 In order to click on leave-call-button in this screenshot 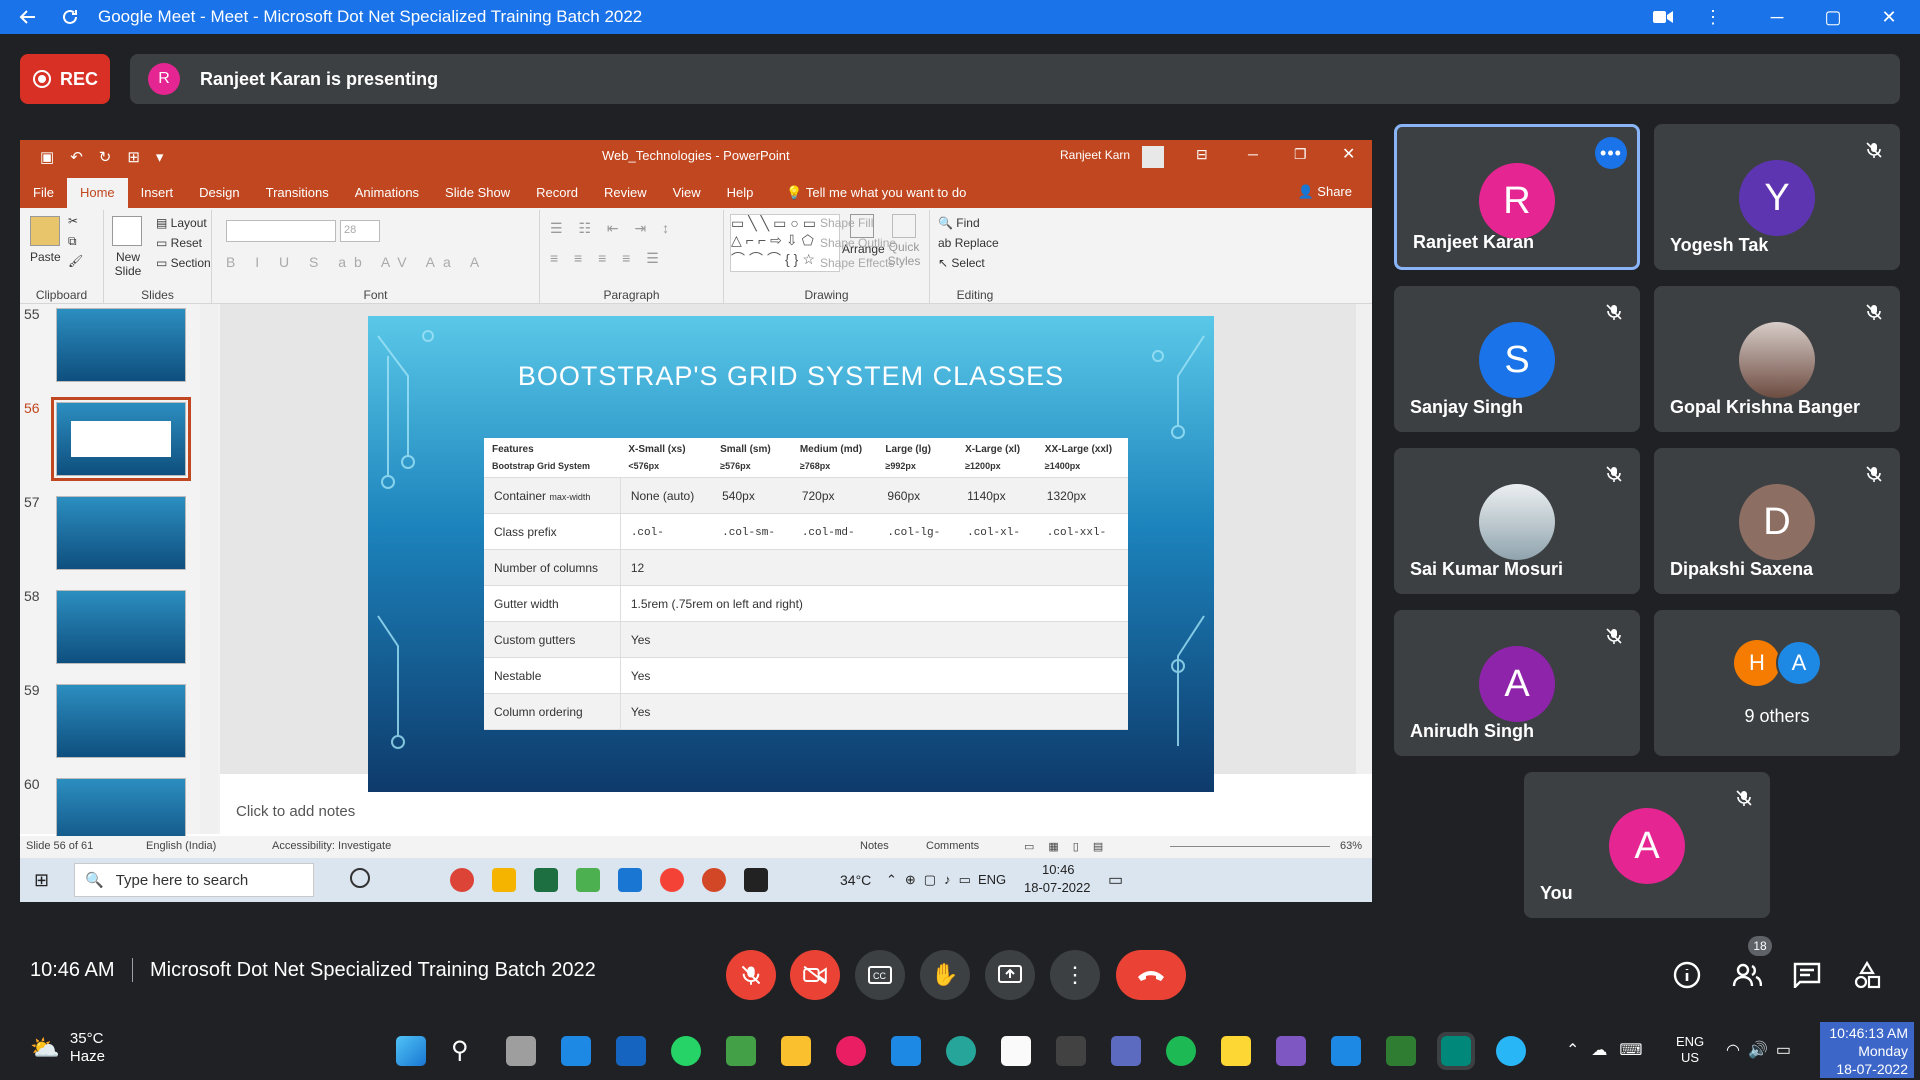, I will do `click(1151, 975)`.